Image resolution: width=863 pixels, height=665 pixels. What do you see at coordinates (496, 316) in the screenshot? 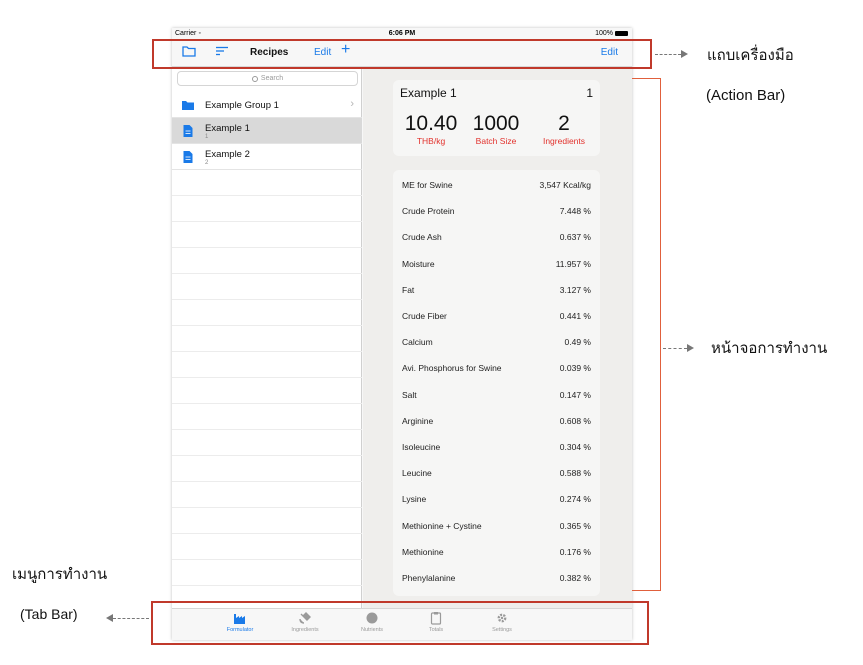
I see `nutrient-row: Crude Fiber 0.441 %` at bounding box center [496, 316].